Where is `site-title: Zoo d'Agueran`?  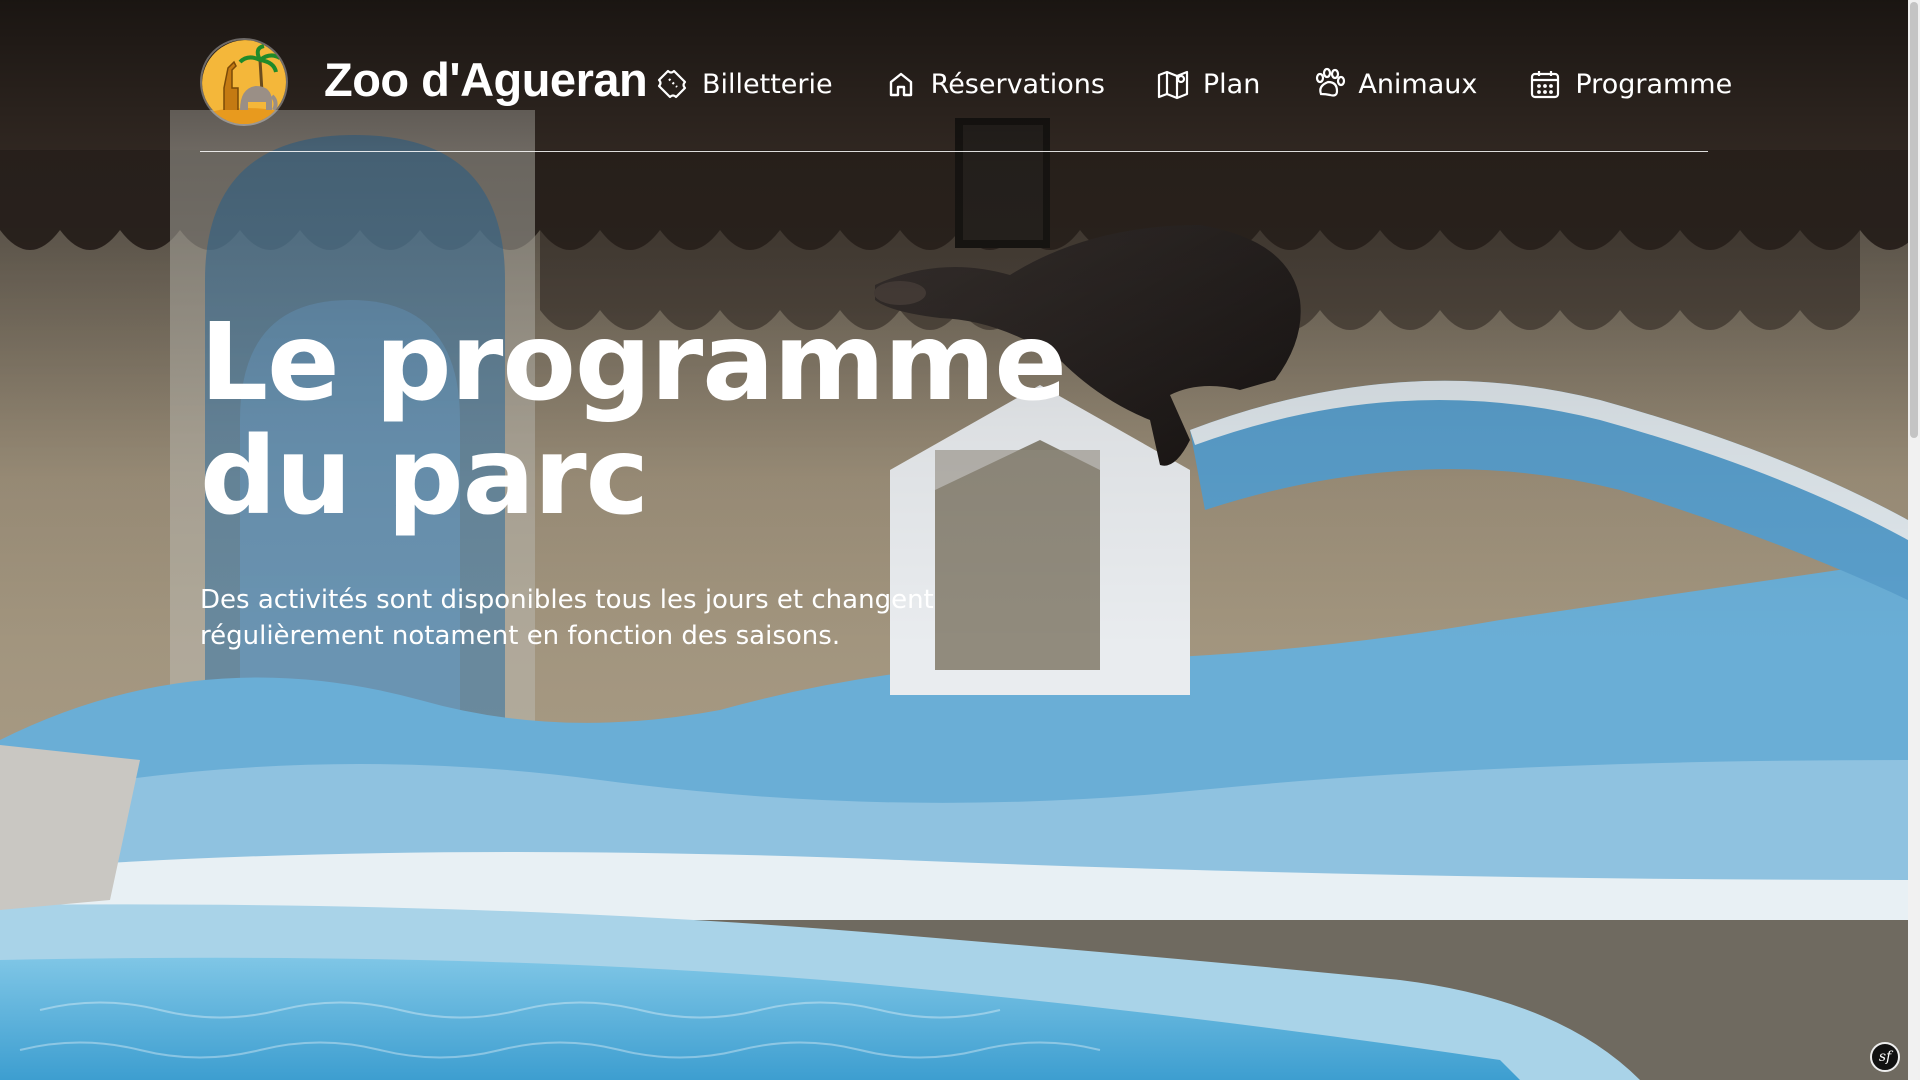 site-title: Zoo d'Agueran is located at coordinates (486, 79).